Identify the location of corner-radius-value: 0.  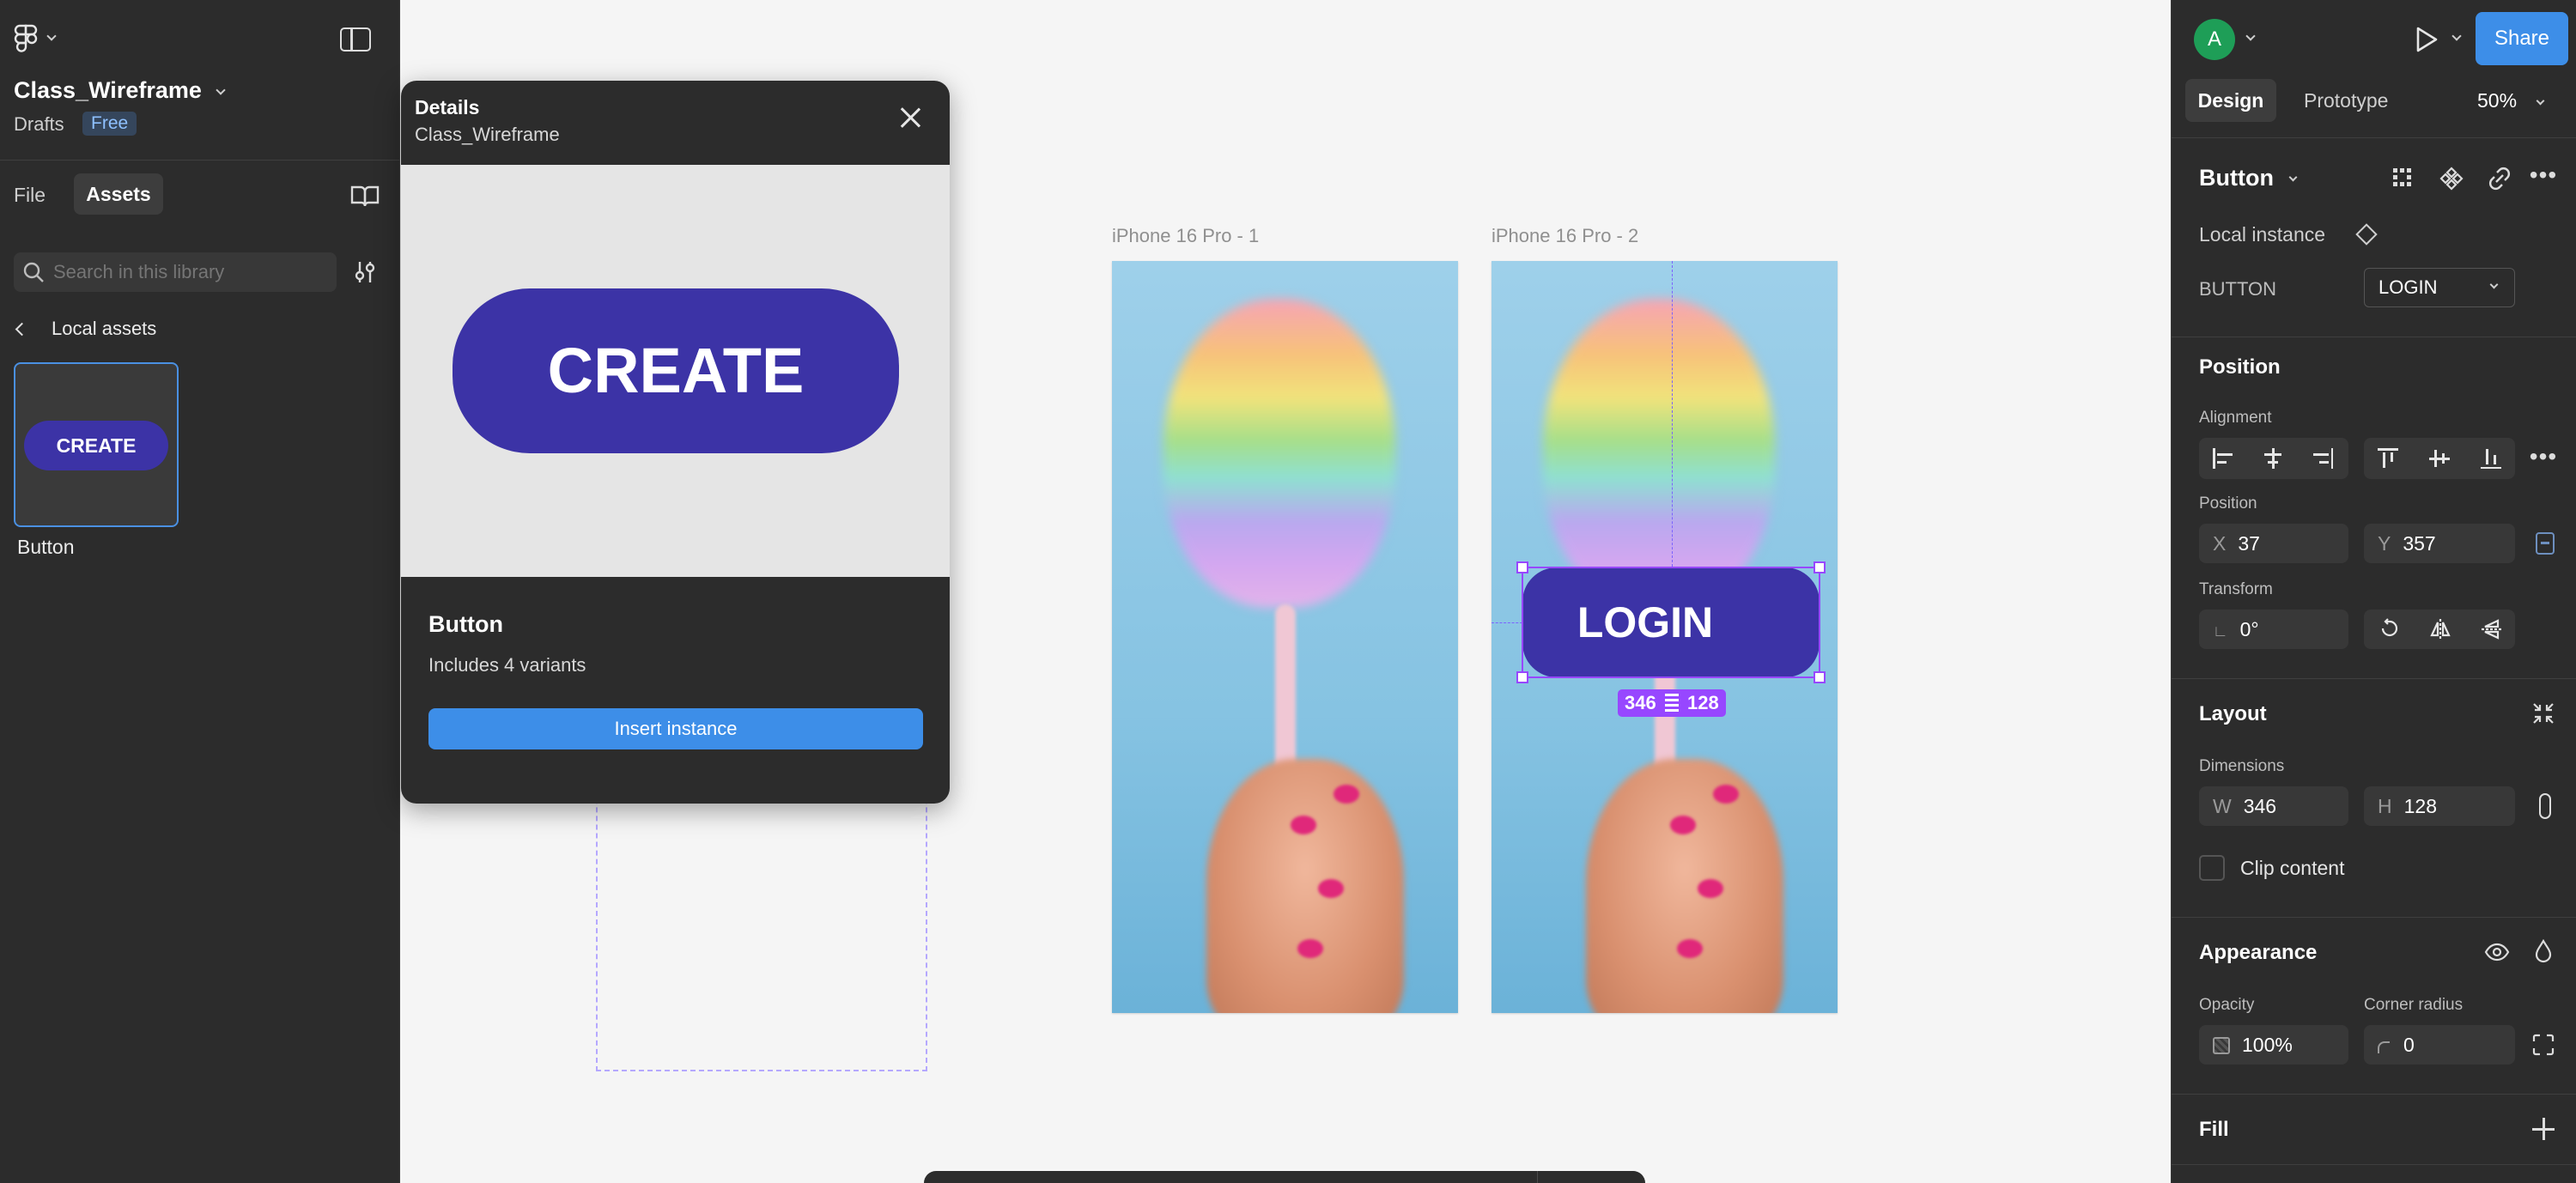
(2409, 1045).